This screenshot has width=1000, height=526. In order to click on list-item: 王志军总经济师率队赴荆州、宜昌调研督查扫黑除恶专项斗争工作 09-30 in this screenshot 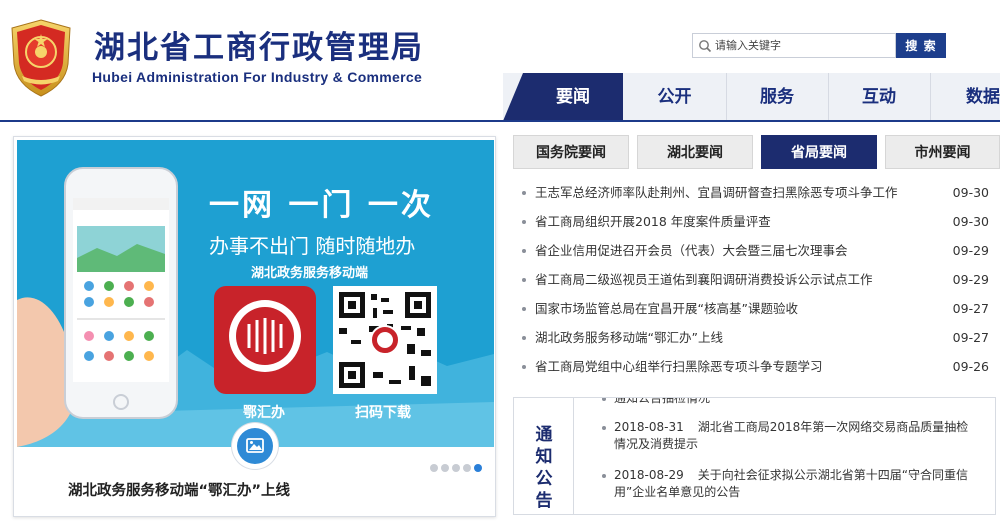, I will do `click(753, 194)`.